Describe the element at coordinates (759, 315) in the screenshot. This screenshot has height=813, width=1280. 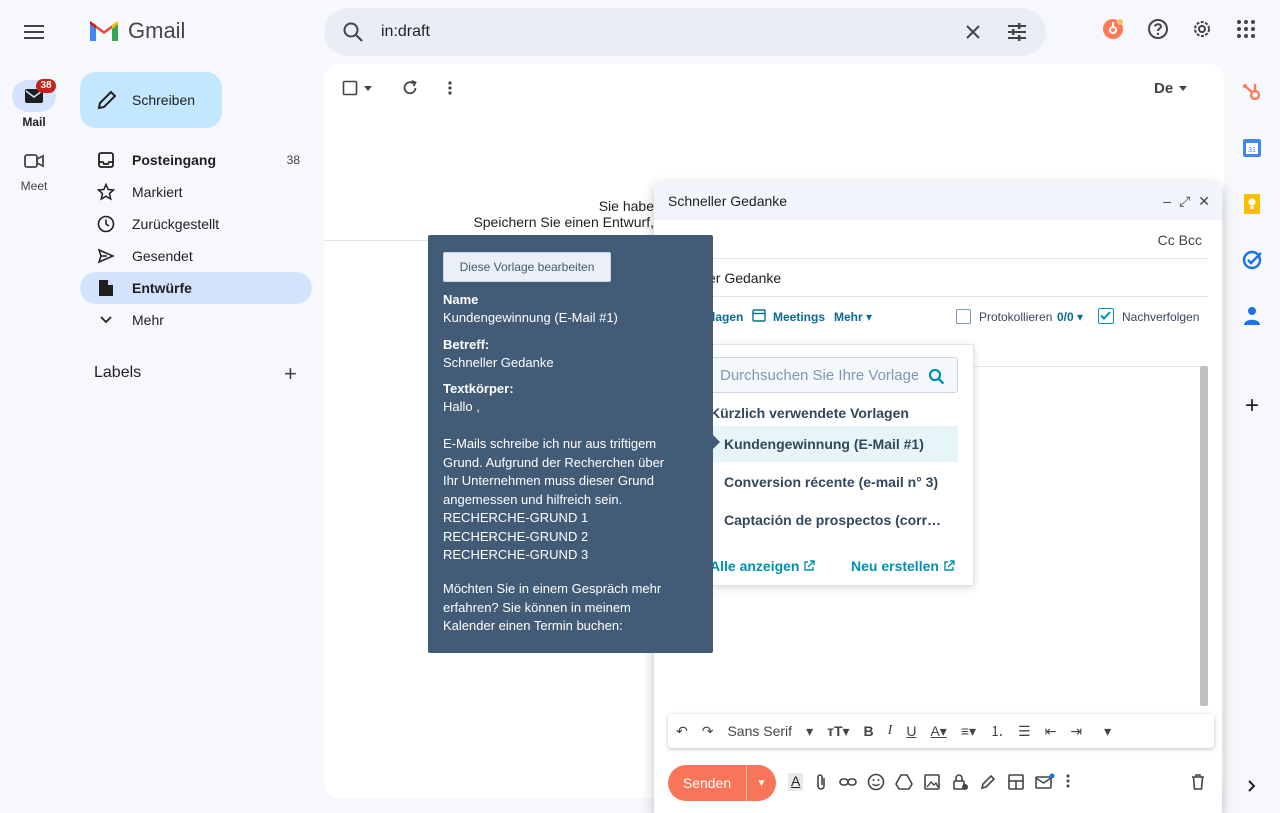
I see `calendar-small-icon` at that location.